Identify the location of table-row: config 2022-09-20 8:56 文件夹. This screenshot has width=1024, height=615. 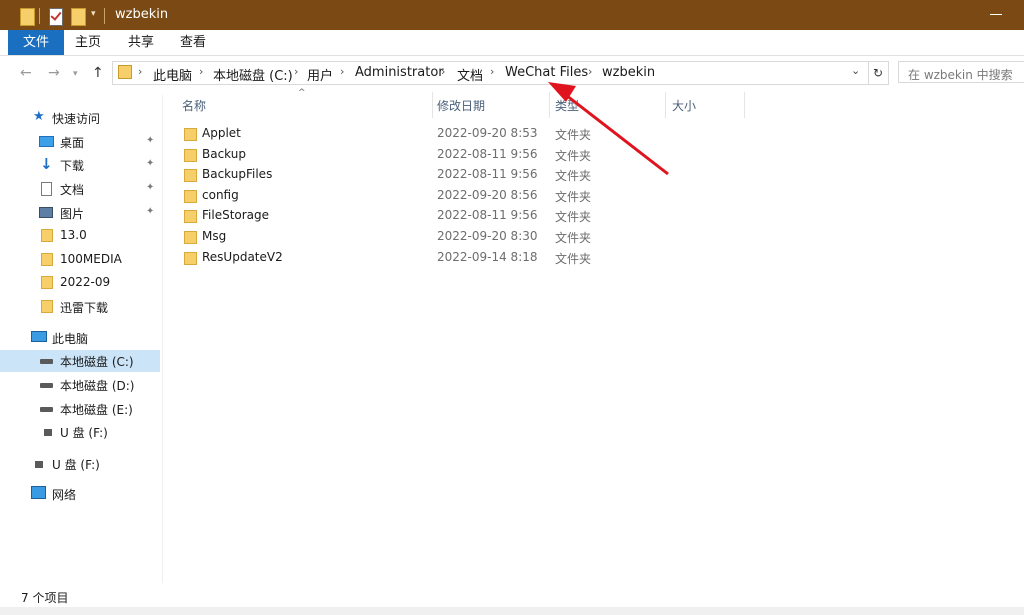
(456, 196).